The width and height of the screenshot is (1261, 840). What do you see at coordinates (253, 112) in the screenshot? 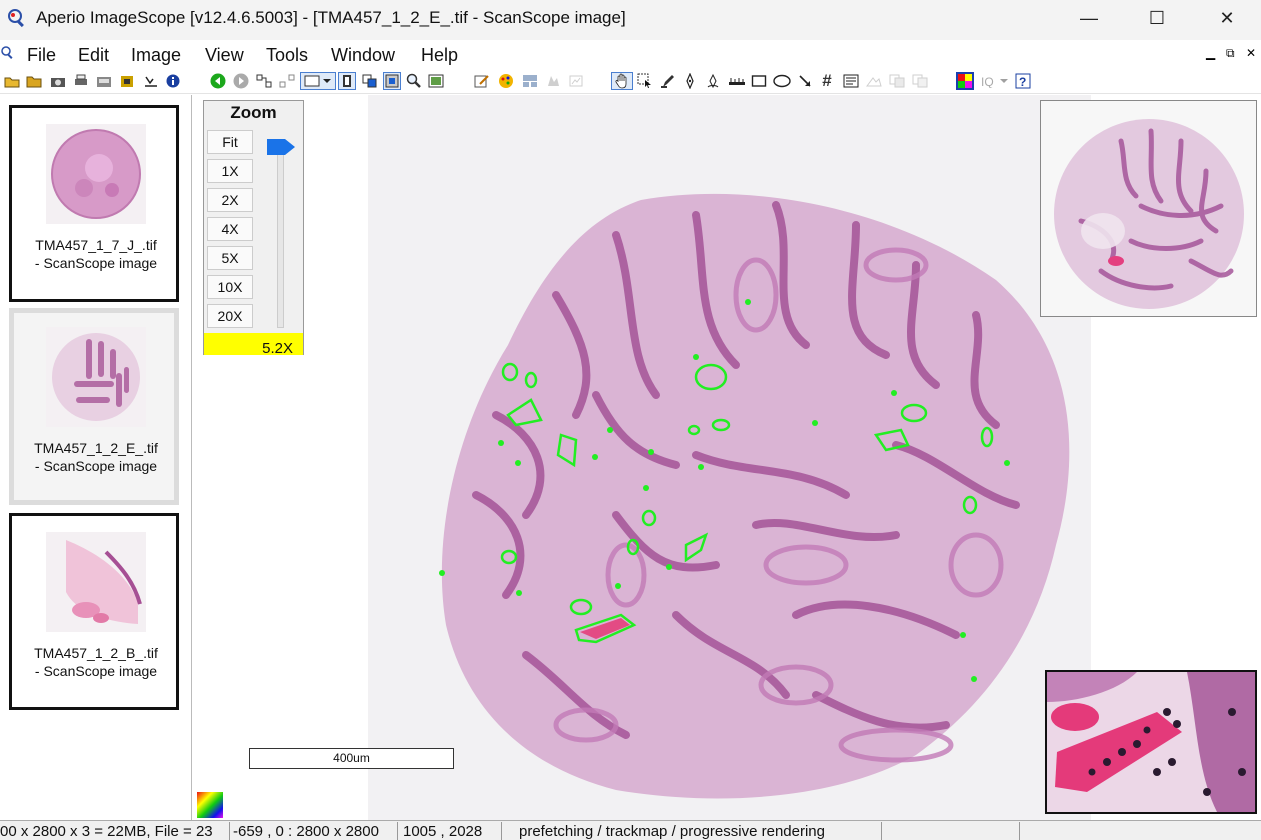
I see `zoom-title: Zoom` at bounding box center [253, 112].